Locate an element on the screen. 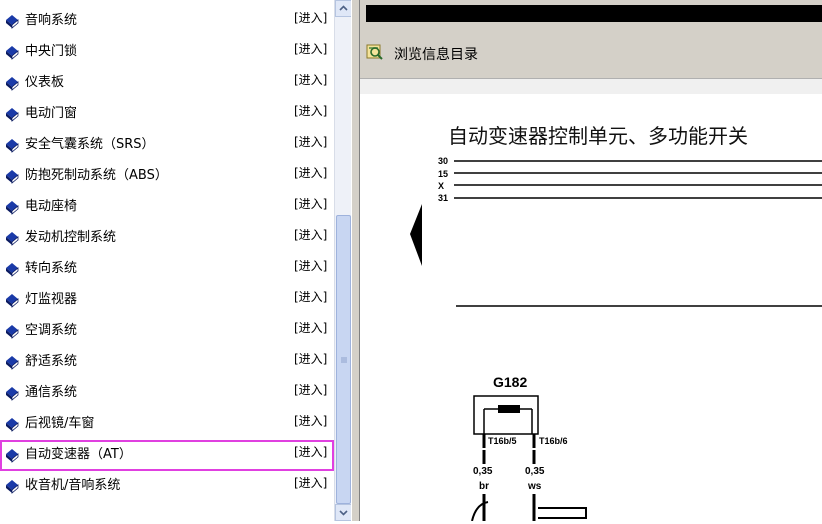  list-item: 通信系统 [进入] is located at coordinates (167, 393).